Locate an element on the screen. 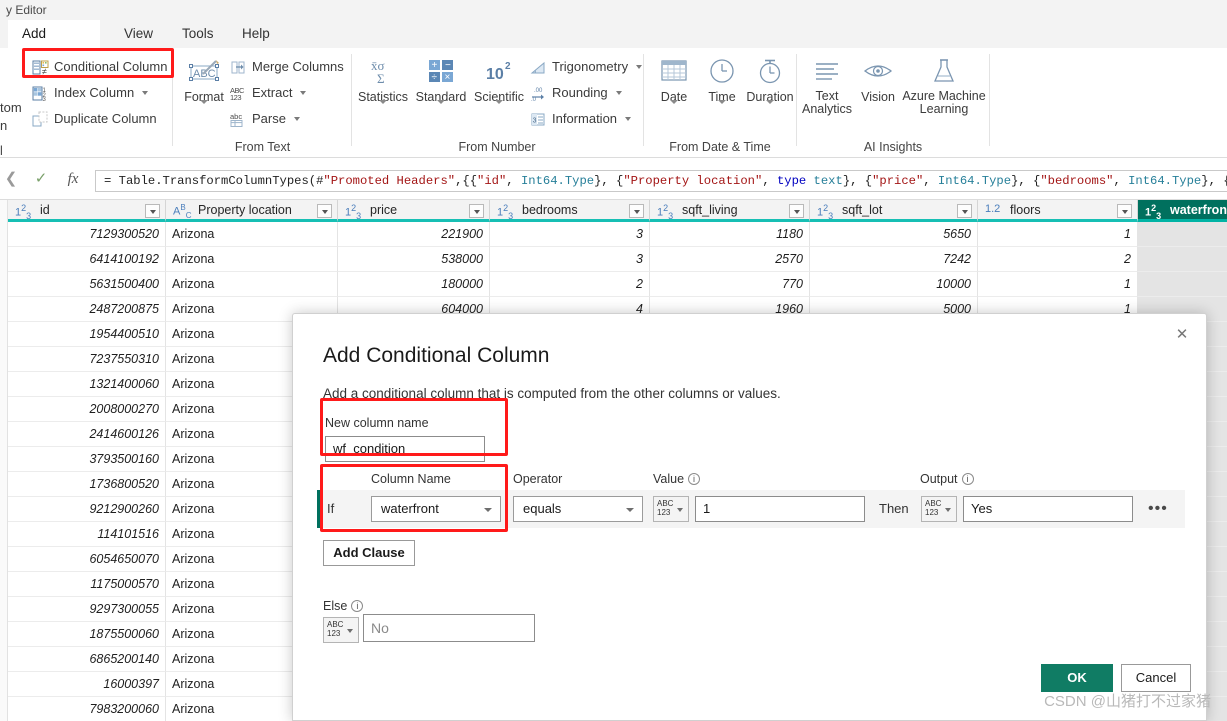 The width and height of the screenshot is (1227, 721). table-cell: 5631500400 is located at coordinates (87, 284).